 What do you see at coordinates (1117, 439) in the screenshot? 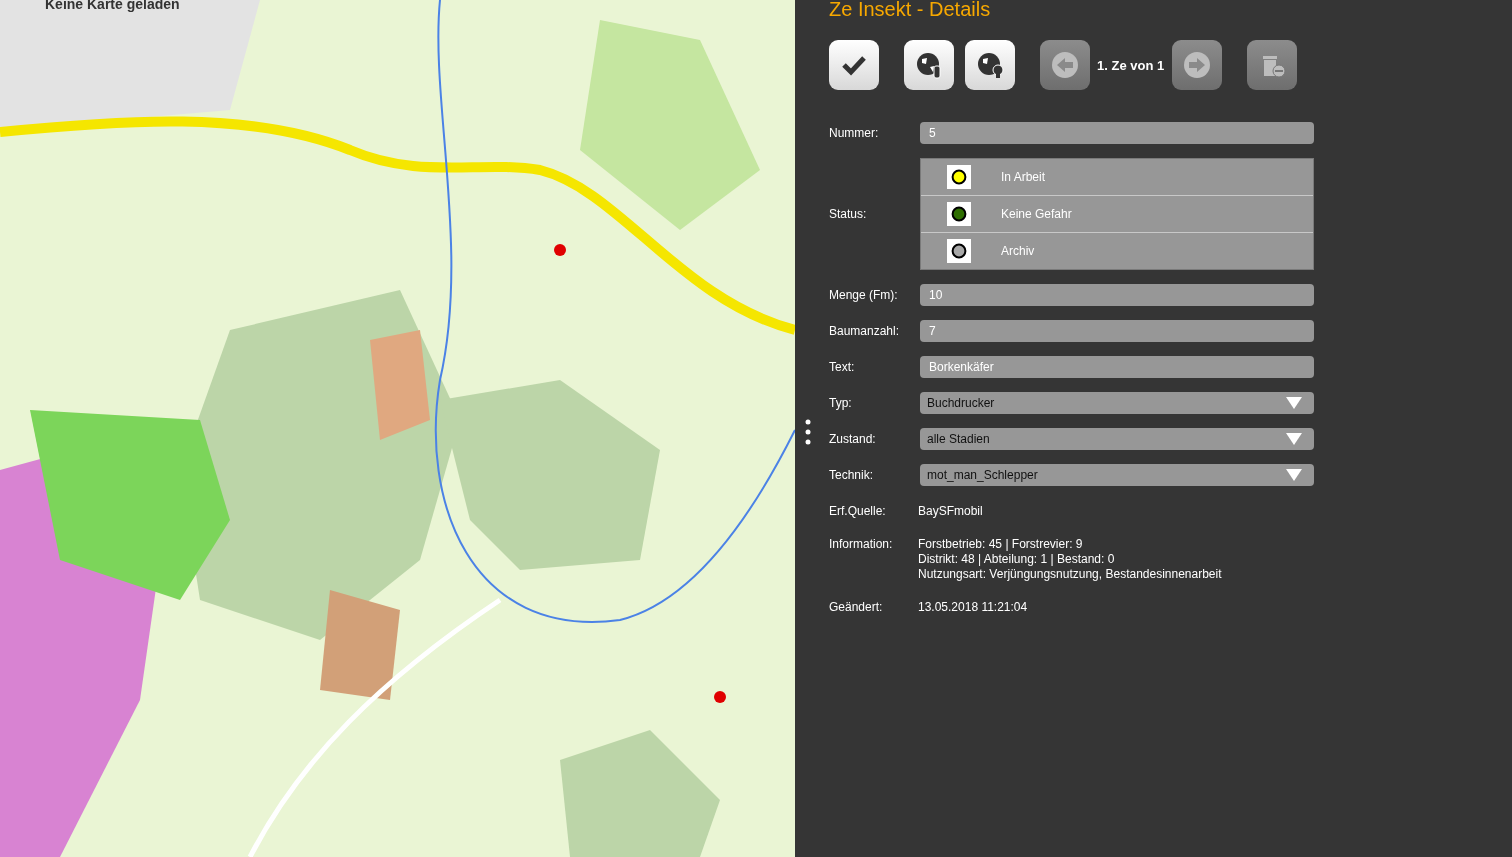
I see `dropdown: alle Stadien` at bounding box center [1117, 439].